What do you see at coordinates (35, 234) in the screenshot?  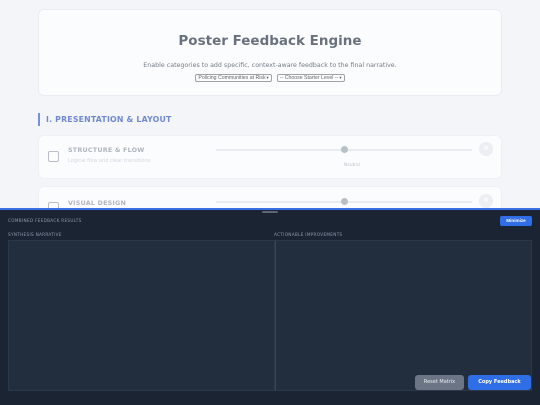 I see `narrative-label: SYNTHESIS NARRATIVE` at bounding box center [35, 234].